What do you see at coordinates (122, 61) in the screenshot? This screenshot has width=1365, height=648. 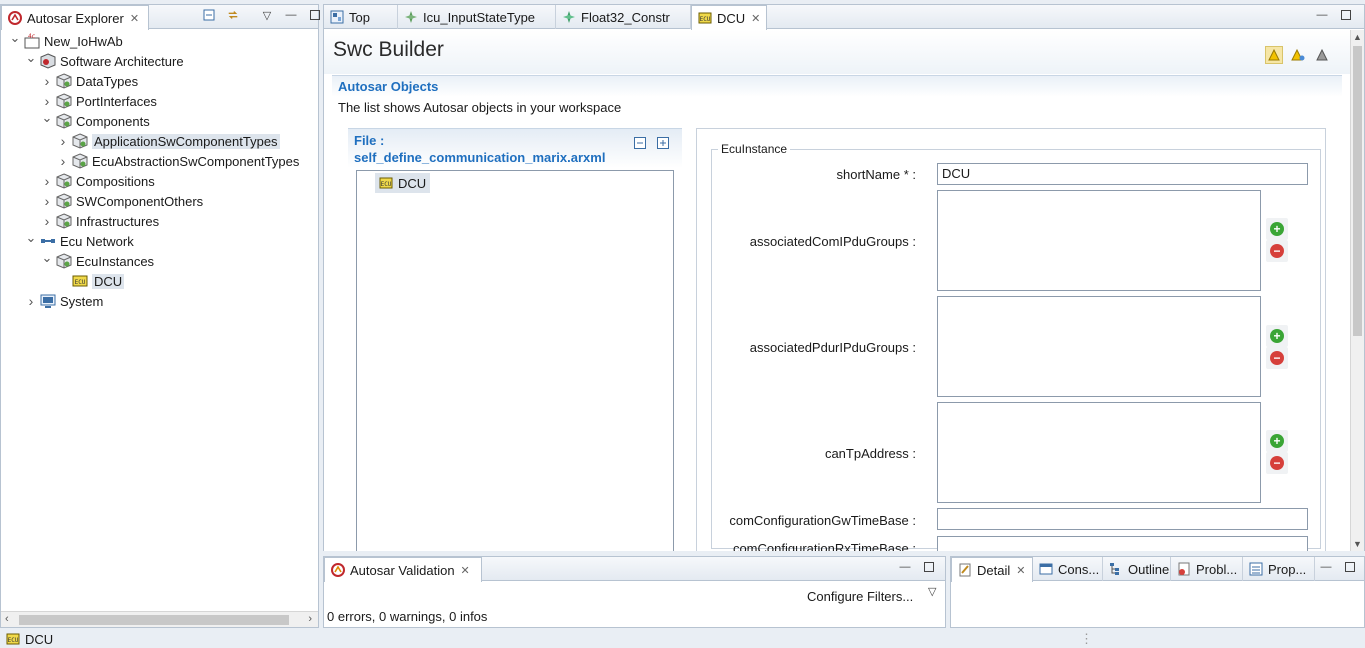 I see `tree-item-label: Software Architecture` at bounding box center [122, 61].